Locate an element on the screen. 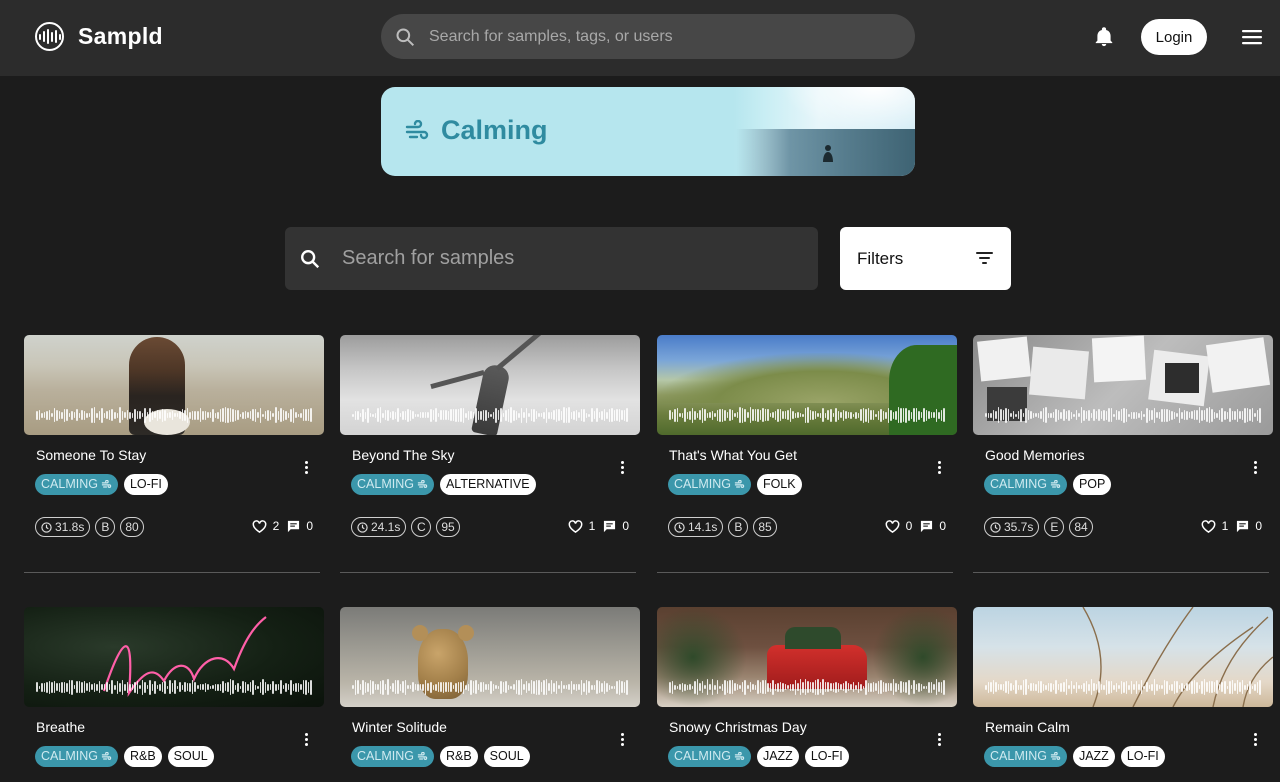  banner-title: Calming is located at coordinates (494, 130).